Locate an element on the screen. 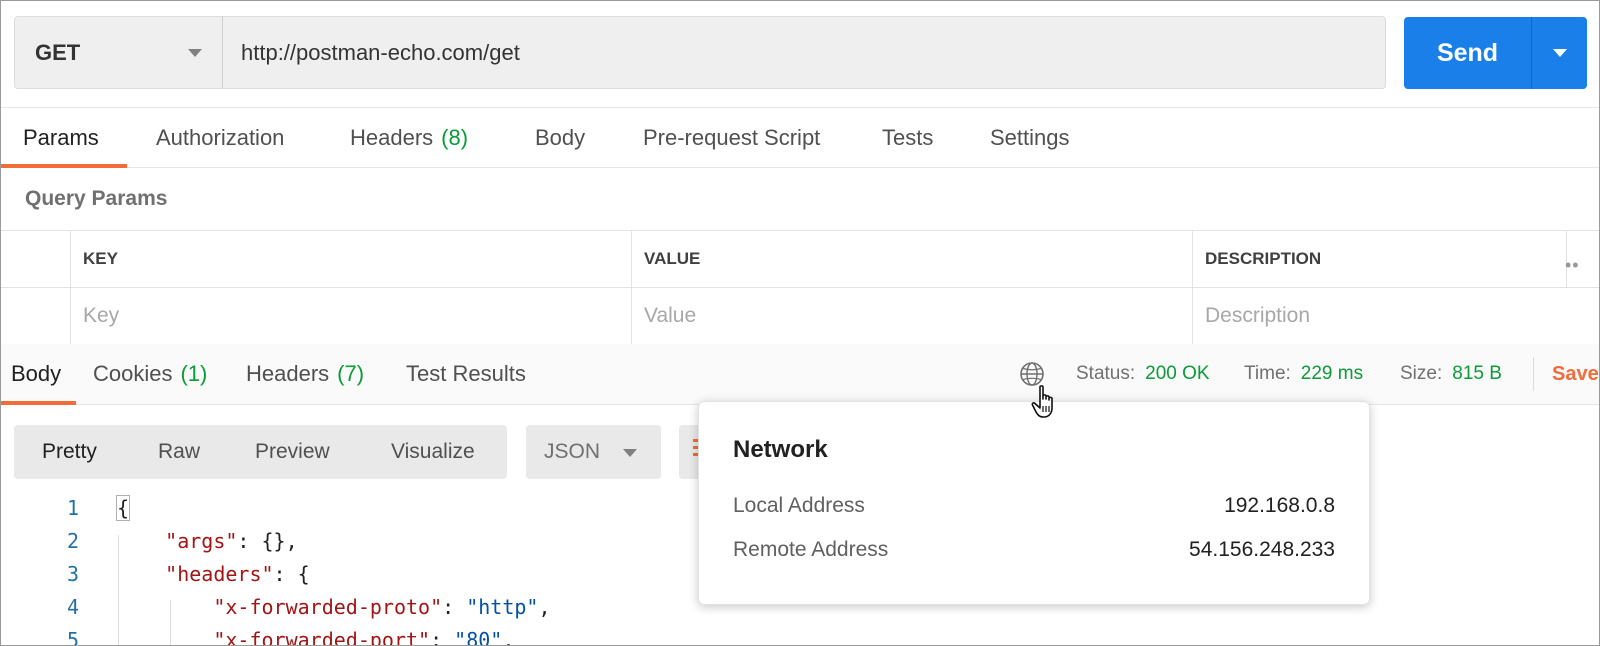  tab-authorization: Authorization is located at coordinates (220, 138).